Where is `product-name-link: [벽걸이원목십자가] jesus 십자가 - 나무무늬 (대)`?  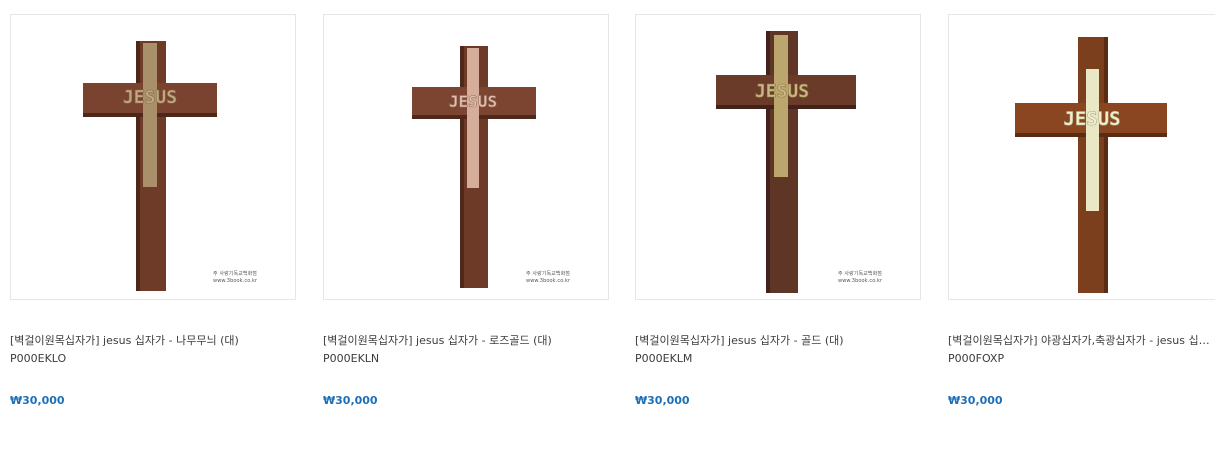 product-name-link: [벽걸이원목십자가] jesus 십자가 - 나무무늬 (대) is located at coordinates (142, 340).